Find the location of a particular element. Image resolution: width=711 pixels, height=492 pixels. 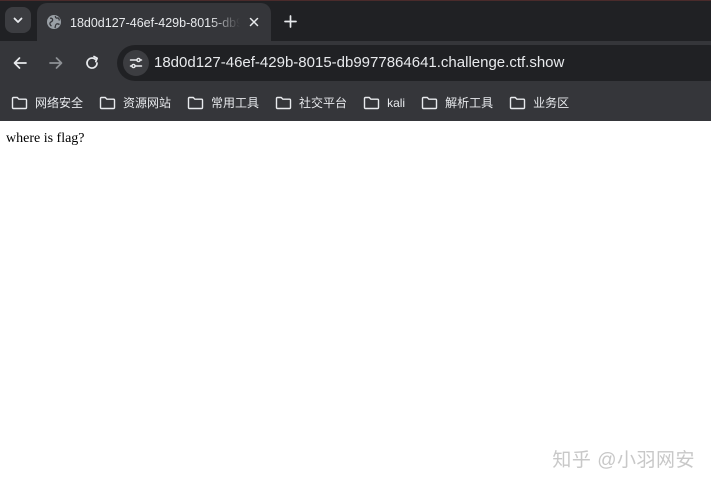

bookmarks-bar: 网络安全 资源网站 常用工具 社交平台 kali 解析工具 业务区 is located at coordinates (355, 103).